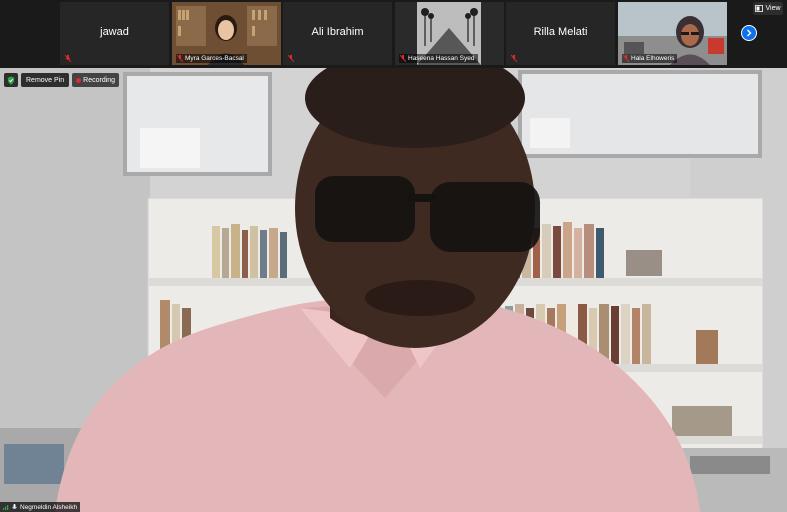 Image resolution: width=787 pixels, height=512 pixels. What do you see at coordinates (672, 33) in the screenshot?
I see `participant-tile-hala: Hala Elhoweris` at bounding box center [672, 33].